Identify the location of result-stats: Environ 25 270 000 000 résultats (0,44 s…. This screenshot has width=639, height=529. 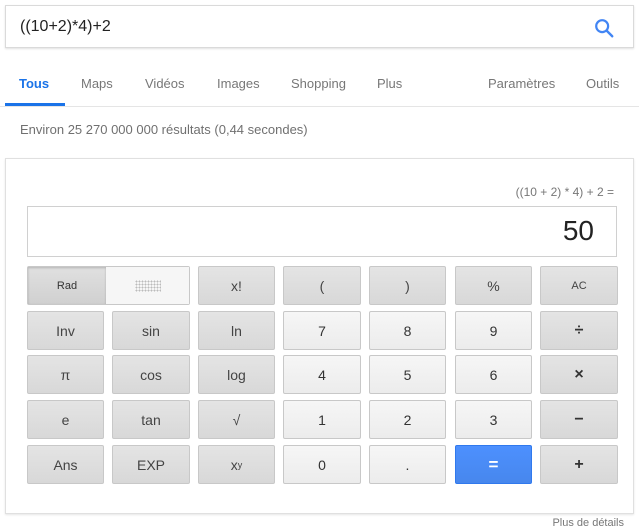
(164, 129).